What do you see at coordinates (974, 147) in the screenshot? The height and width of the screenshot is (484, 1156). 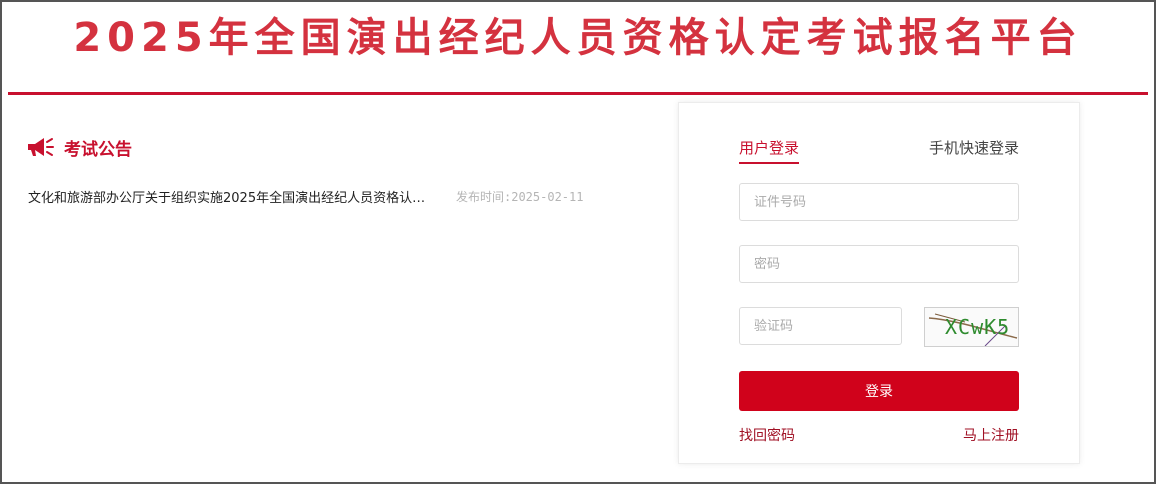 I see `tab-phone-login: 手机快速登录` at bounding box center [974, 147].